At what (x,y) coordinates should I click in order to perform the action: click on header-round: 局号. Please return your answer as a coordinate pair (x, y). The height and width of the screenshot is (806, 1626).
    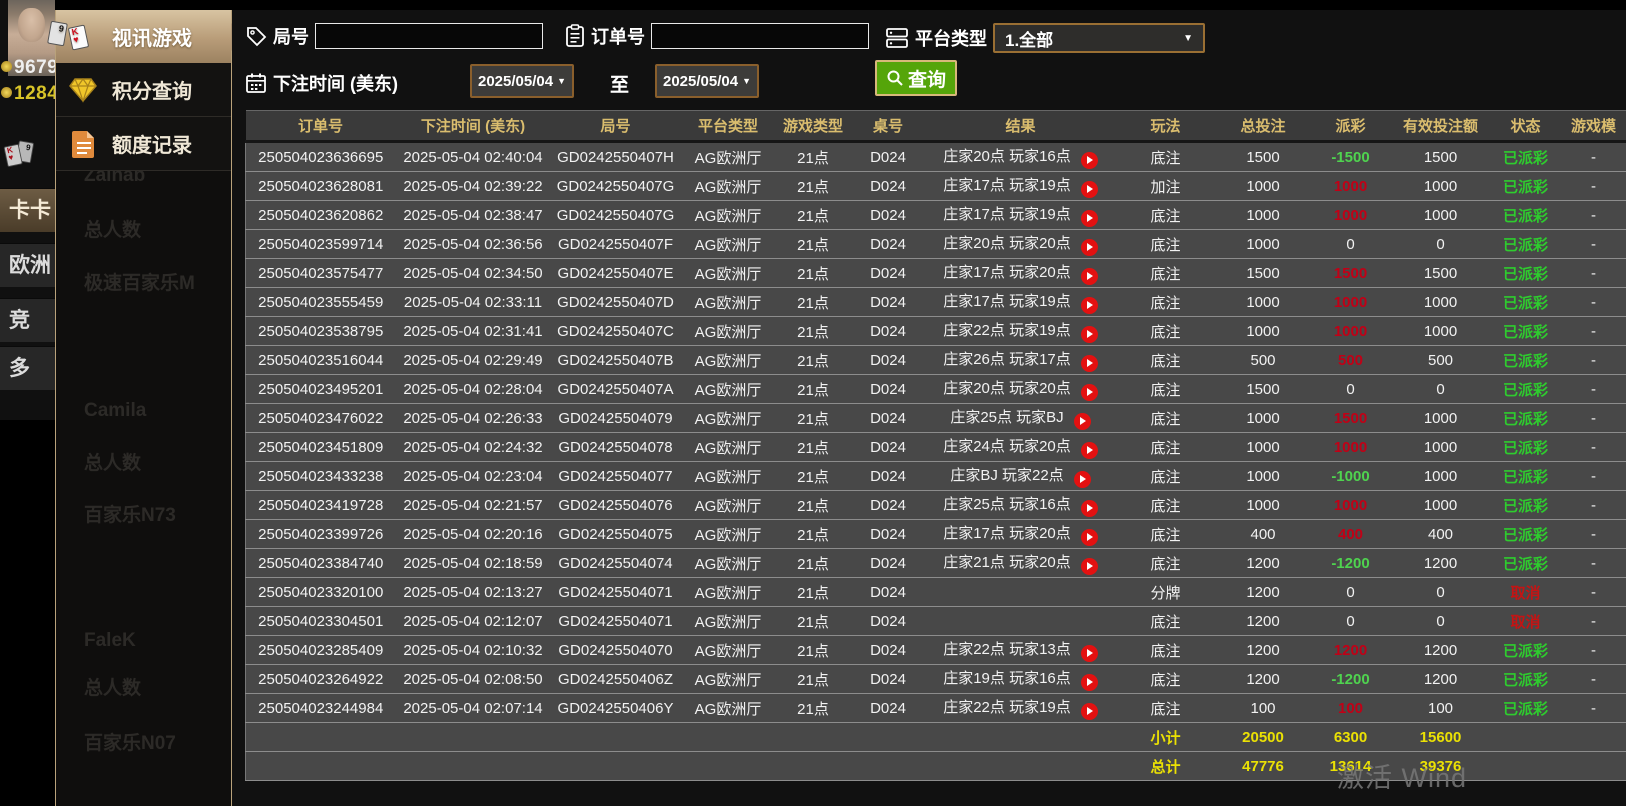
    Looking at the image, I should click on (615, 126).